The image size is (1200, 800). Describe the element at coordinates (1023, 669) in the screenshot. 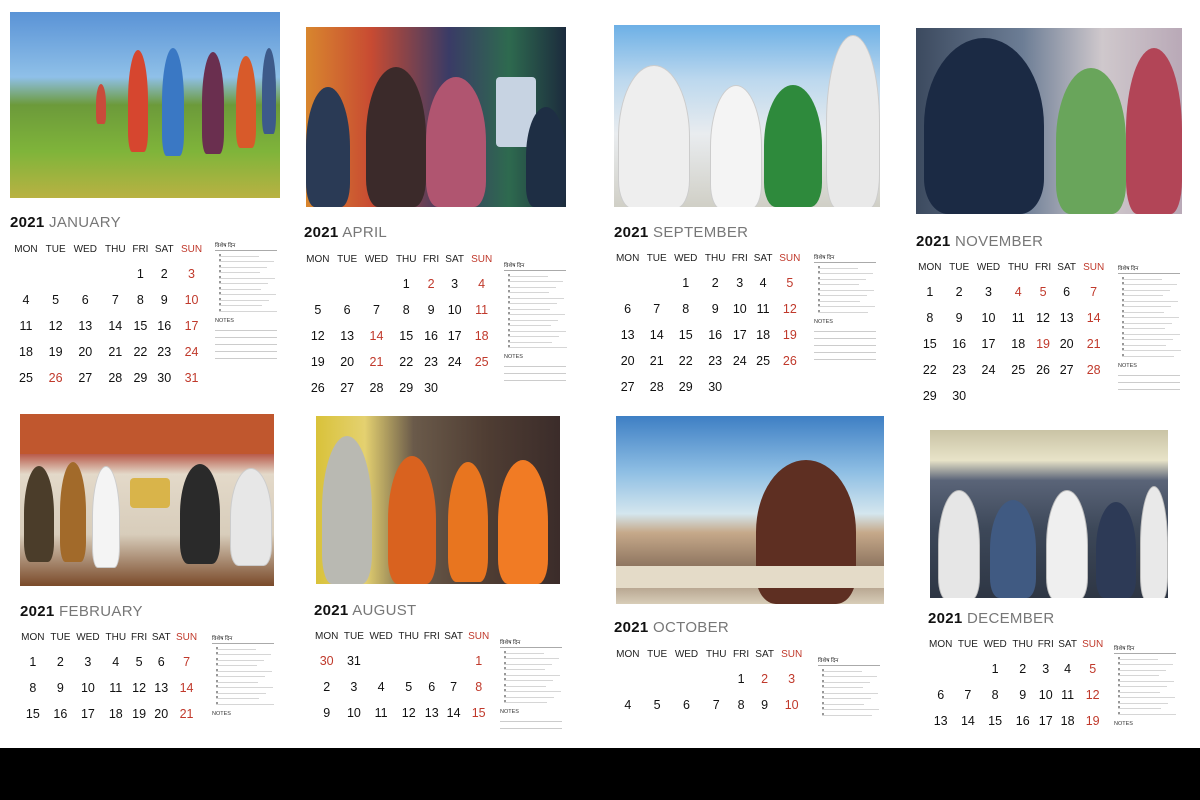

I see `date-cell: 2` at that location.